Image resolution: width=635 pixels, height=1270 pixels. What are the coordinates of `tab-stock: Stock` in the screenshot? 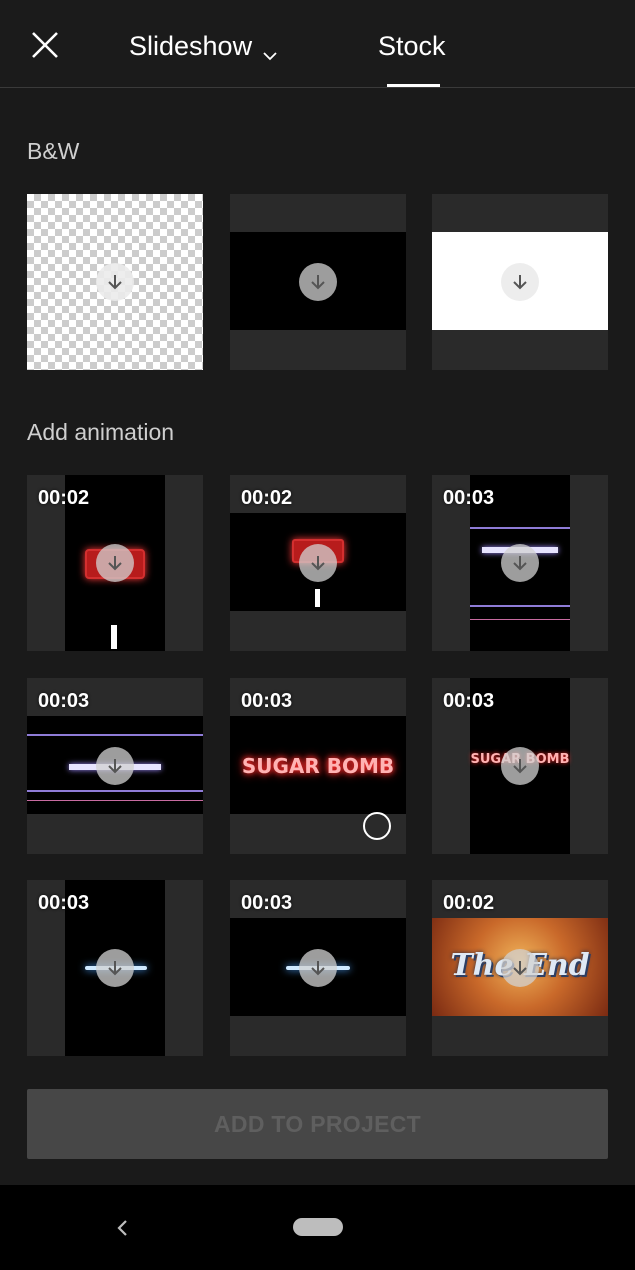 It's located at (412, 46).